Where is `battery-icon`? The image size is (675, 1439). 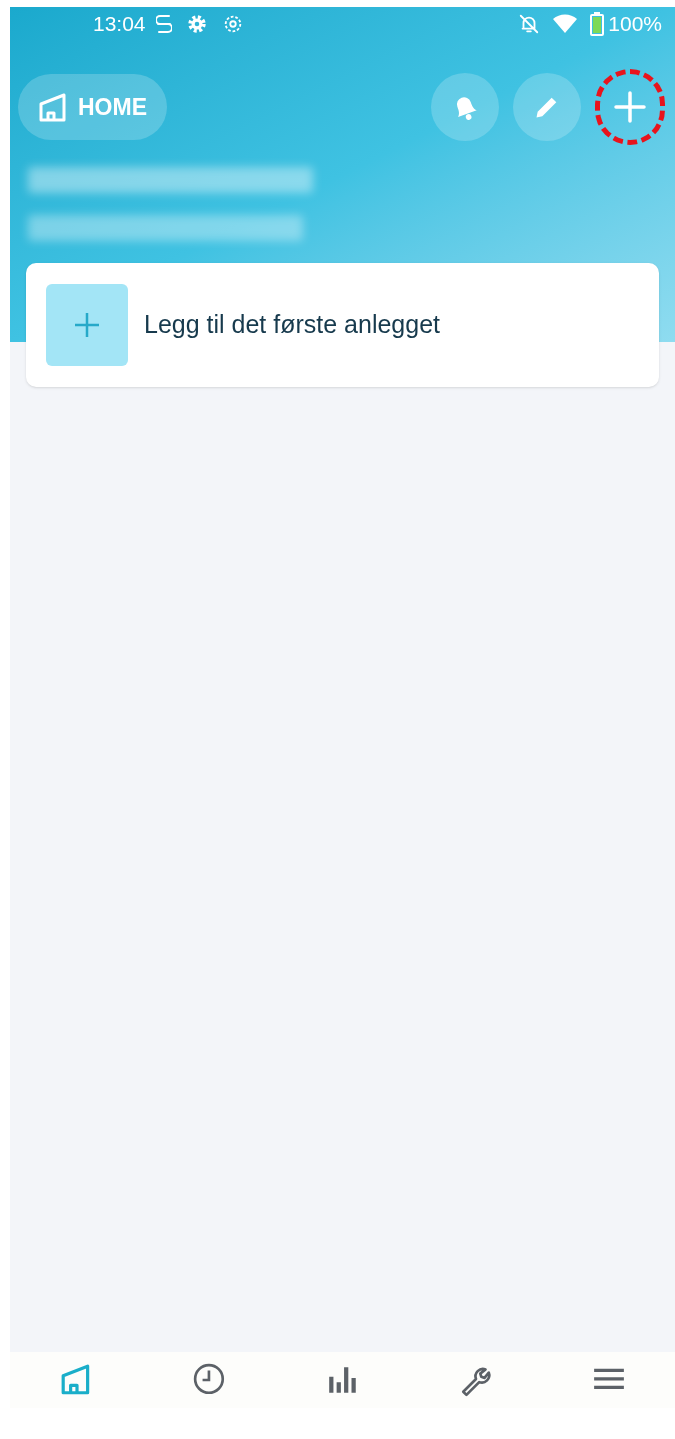
battery-icon is located at coordinates (597, 24).